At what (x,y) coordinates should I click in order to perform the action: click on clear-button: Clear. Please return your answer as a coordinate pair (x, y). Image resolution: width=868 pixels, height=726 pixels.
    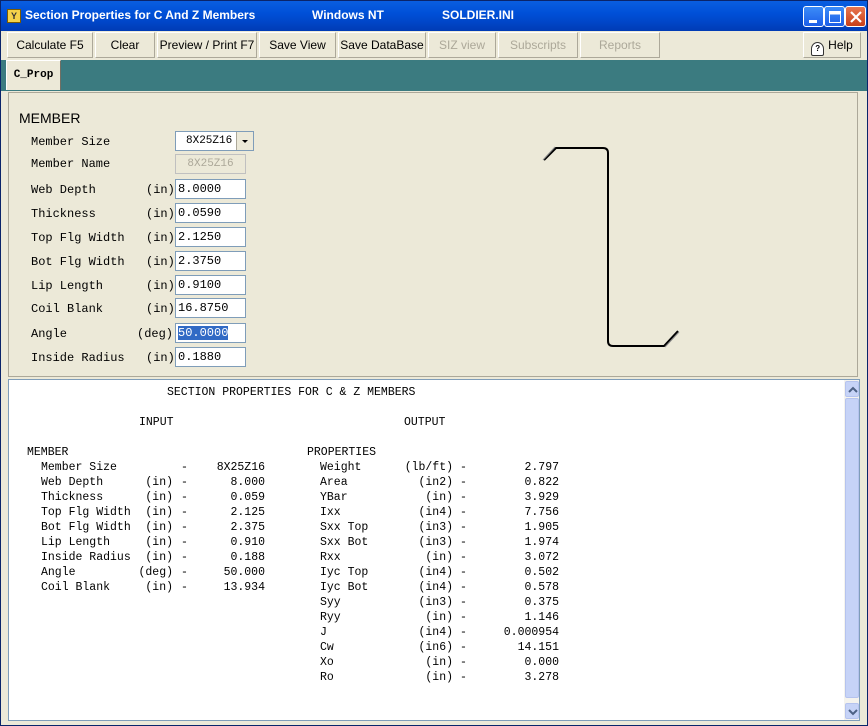
    Looking at the image, I should click on (125, 45).